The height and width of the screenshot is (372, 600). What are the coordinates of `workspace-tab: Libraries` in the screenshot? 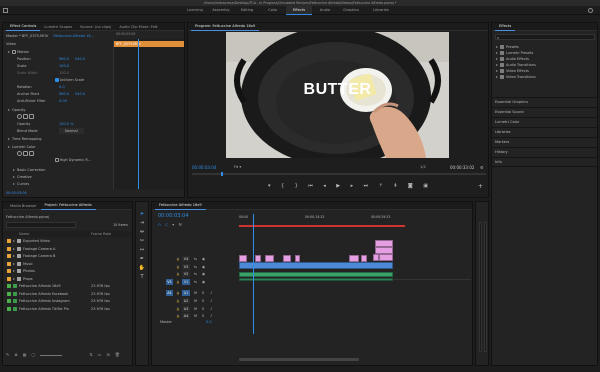 It's located at (381, 10).